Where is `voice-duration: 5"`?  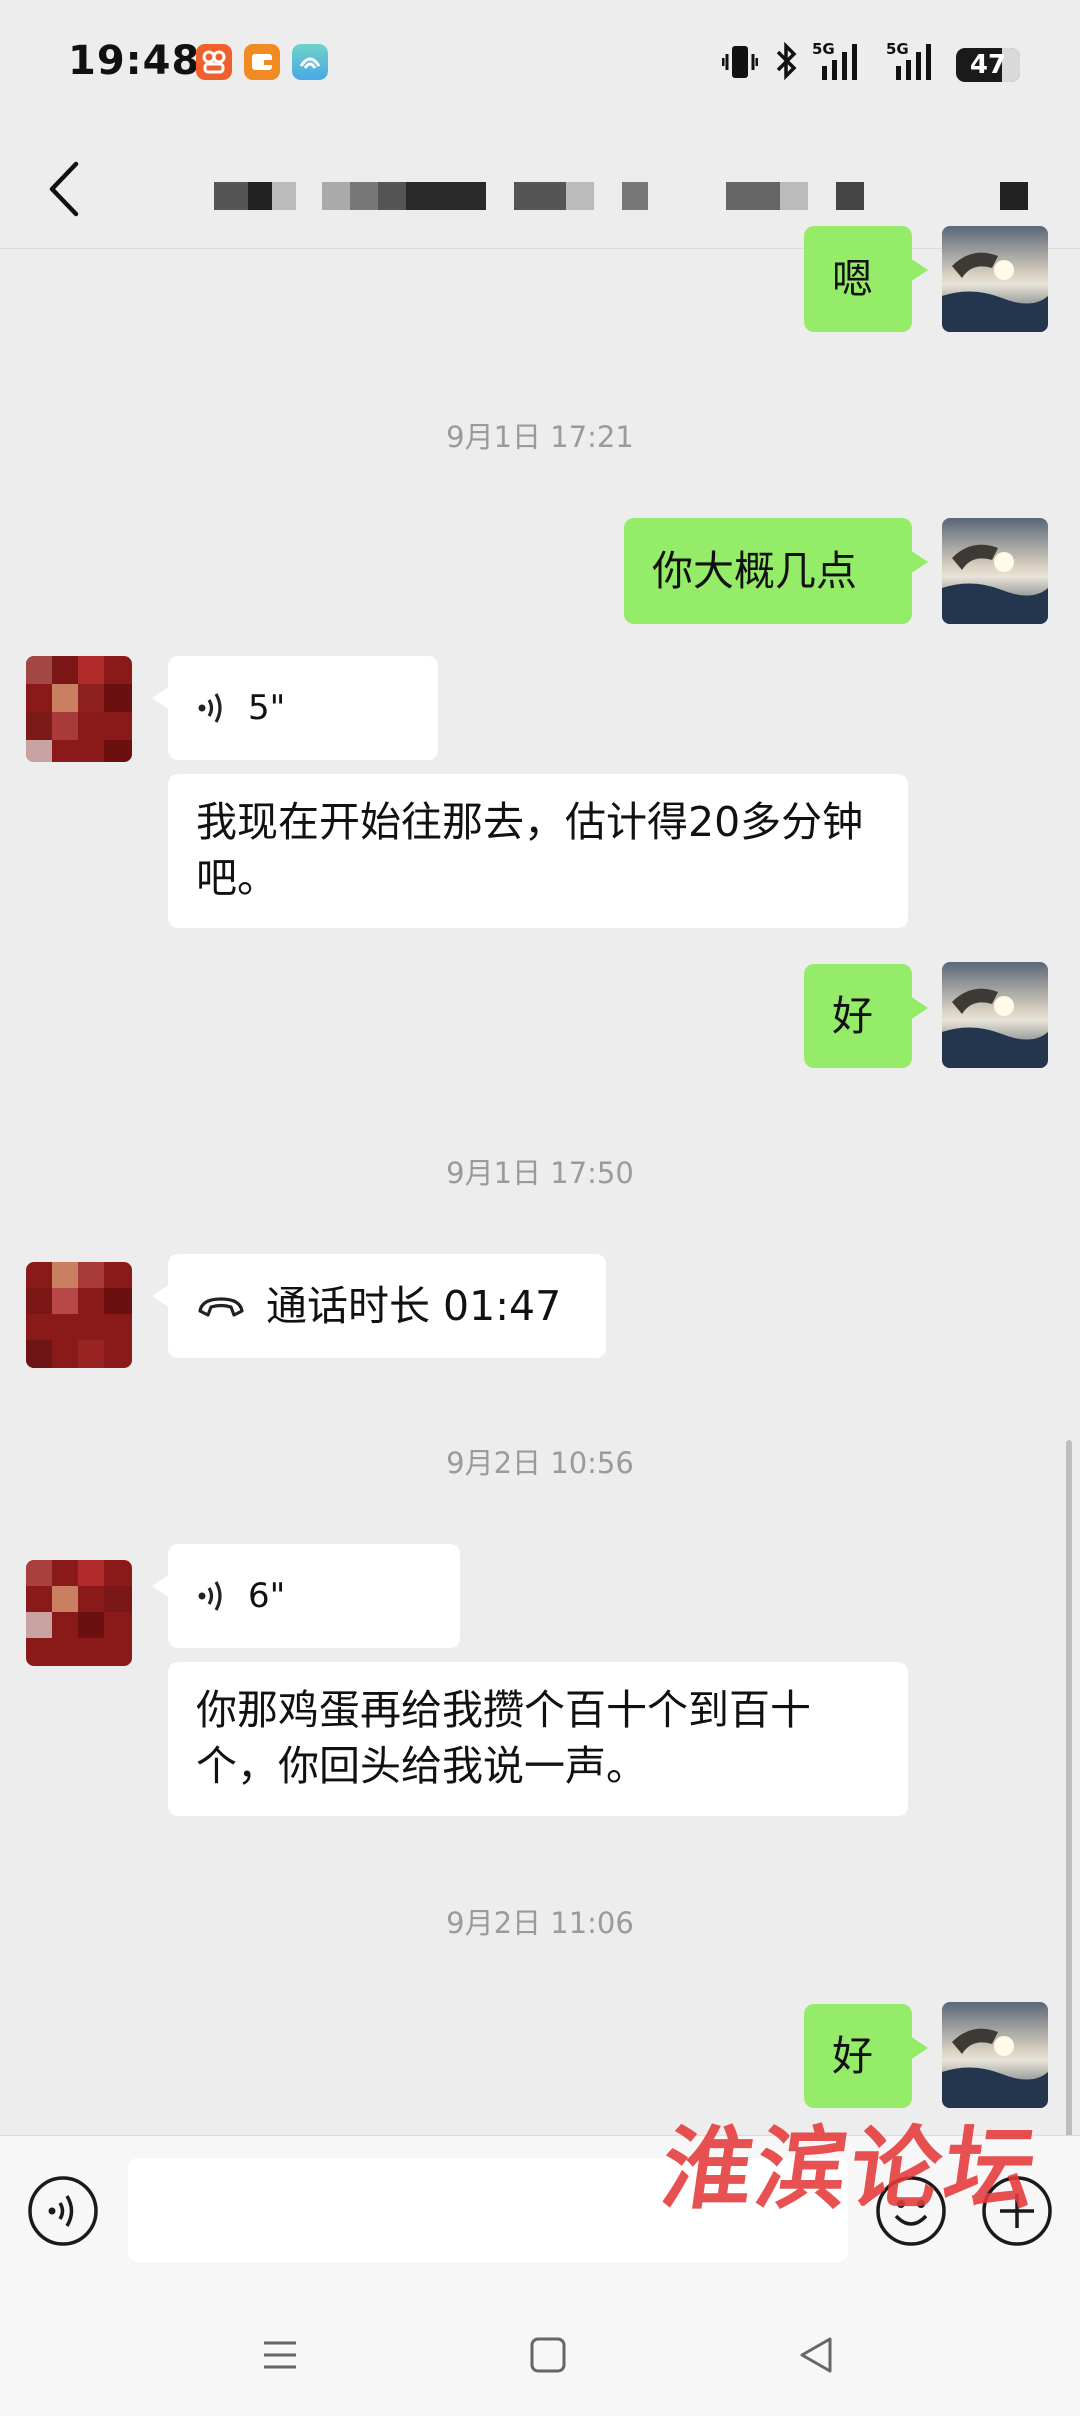 voice-duration: 5" is located at coordinates (267, 708).